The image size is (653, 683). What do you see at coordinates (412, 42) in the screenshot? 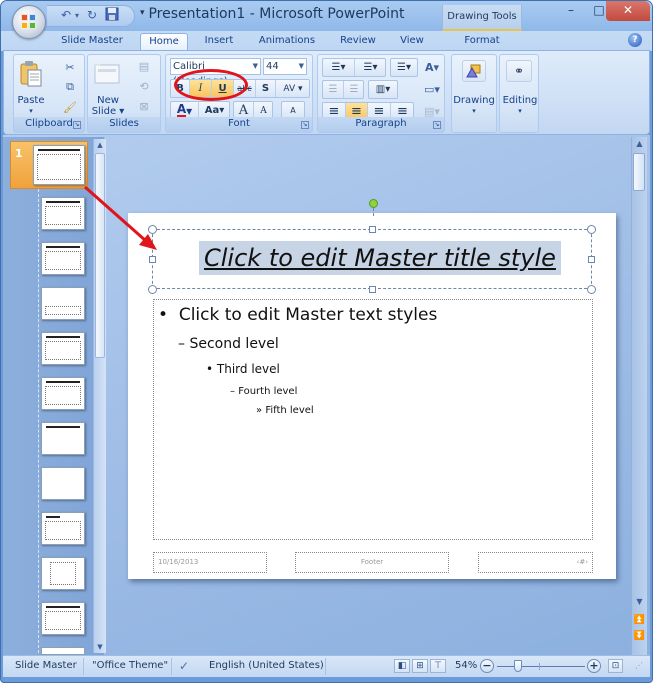
I see `tab-view: View` at bounding box center [412, 42].